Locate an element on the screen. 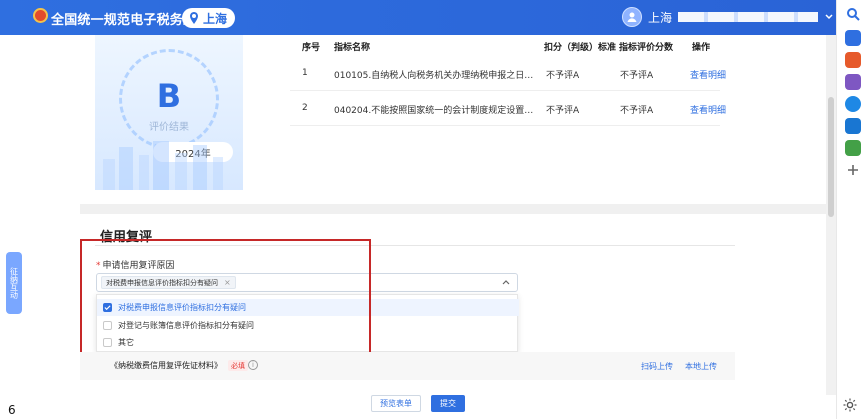 The image size is (868, 419). interaction-side-tab: 征纳互动 is located at coordinates (14, 283).